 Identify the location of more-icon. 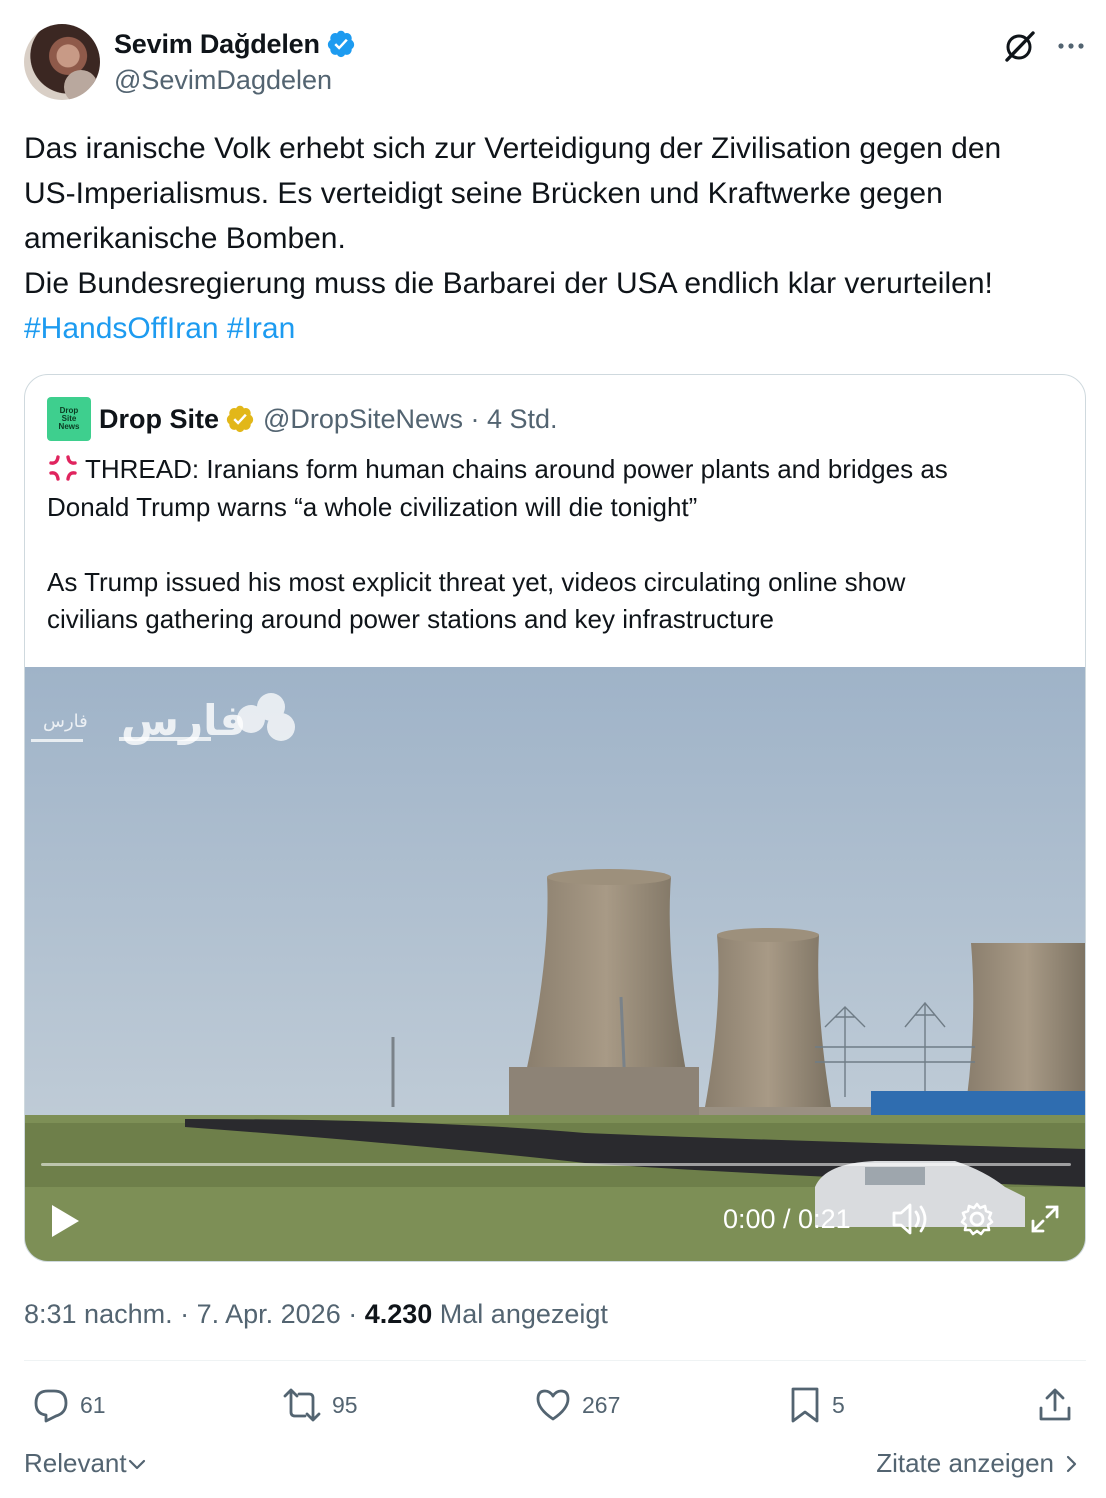
(1071, 46).